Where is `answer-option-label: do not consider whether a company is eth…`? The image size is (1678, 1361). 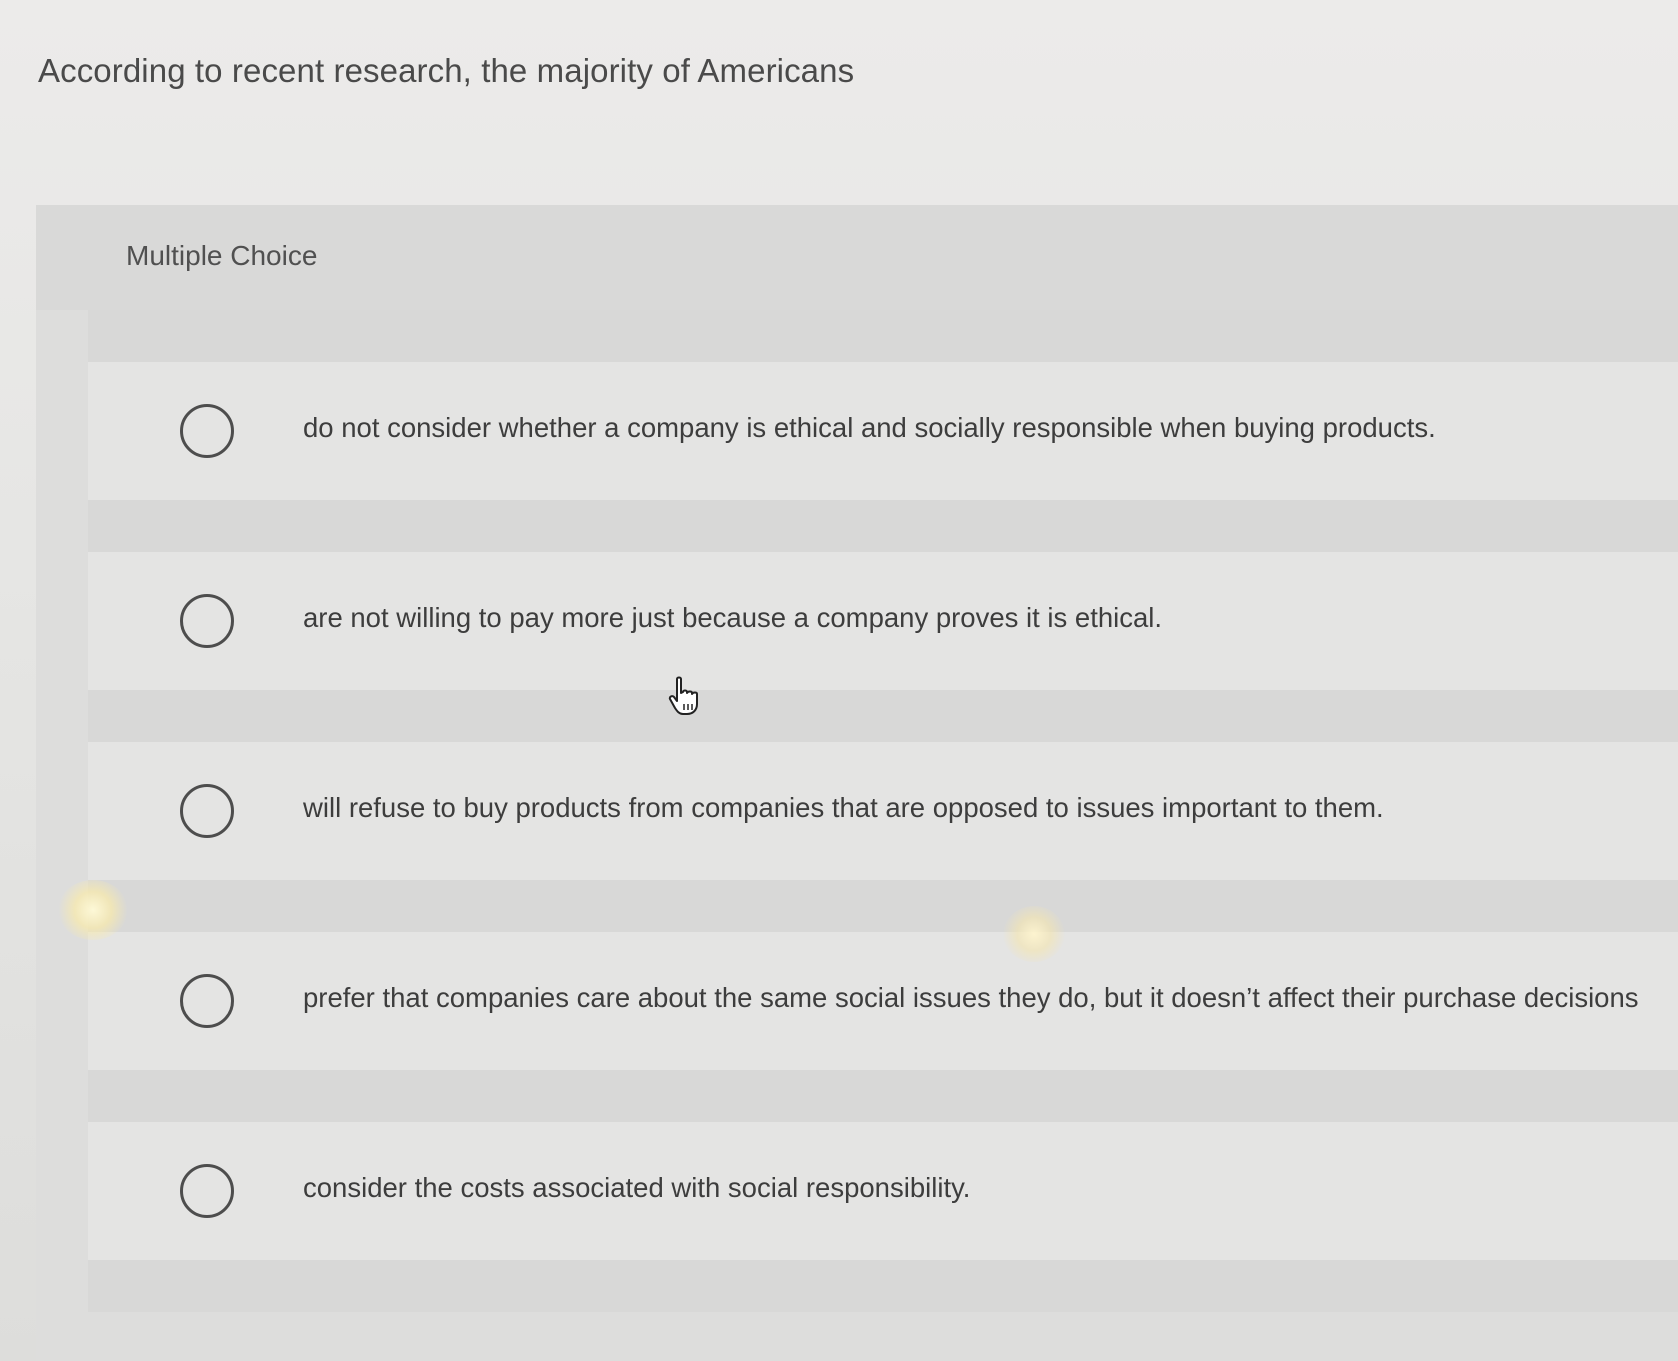
answer-option-label: do not consider whether a company is eth… is located at coordinates (869, 427).